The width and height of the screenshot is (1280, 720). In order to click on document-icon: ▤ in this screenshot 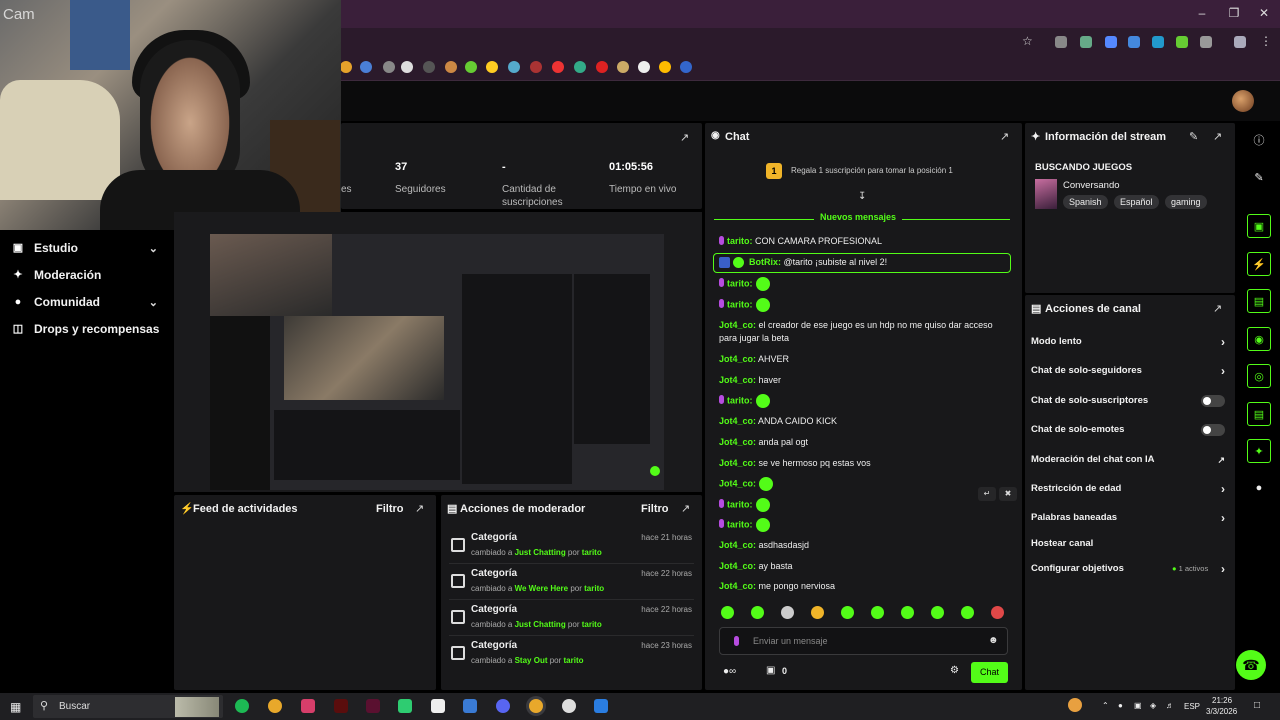, I will do `click(1259, 301)`.